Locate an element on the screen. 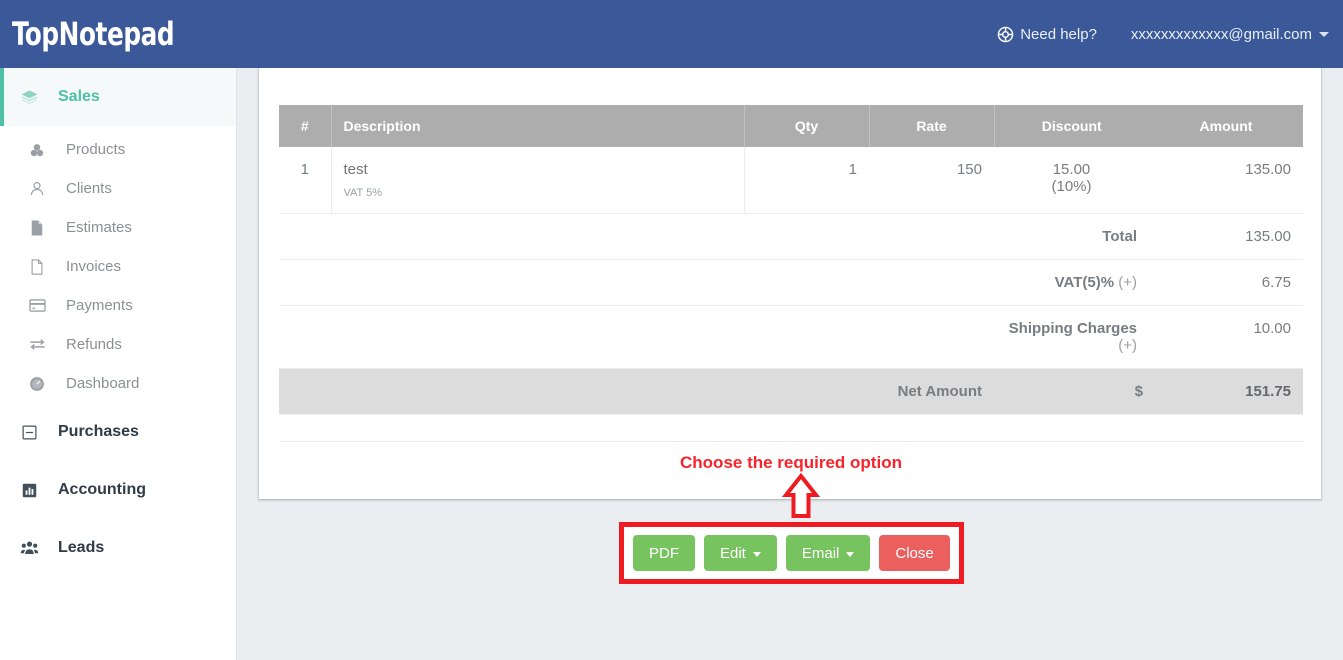  discount-percent: (10%) is located at coordinates (1071, 186).